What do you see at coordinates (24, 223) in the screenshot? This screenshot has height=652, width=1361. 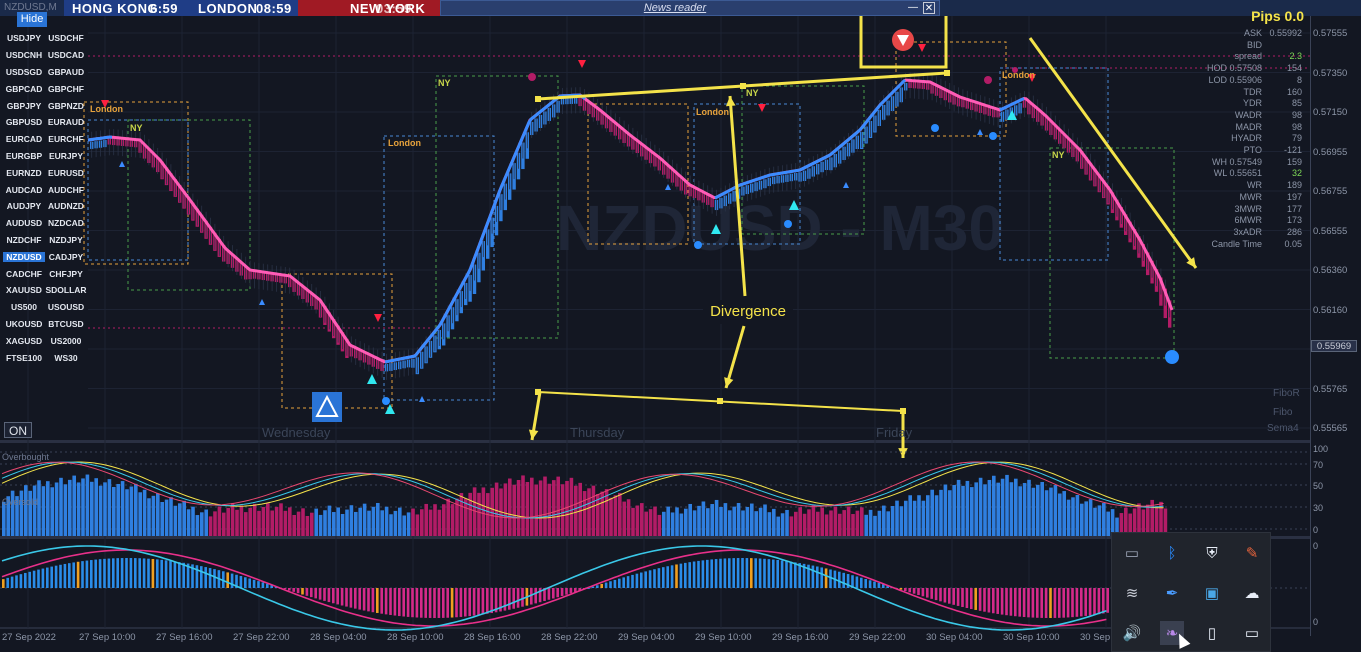 I see `symbol-button: AUDUSD` at bounding box center [24, 223].